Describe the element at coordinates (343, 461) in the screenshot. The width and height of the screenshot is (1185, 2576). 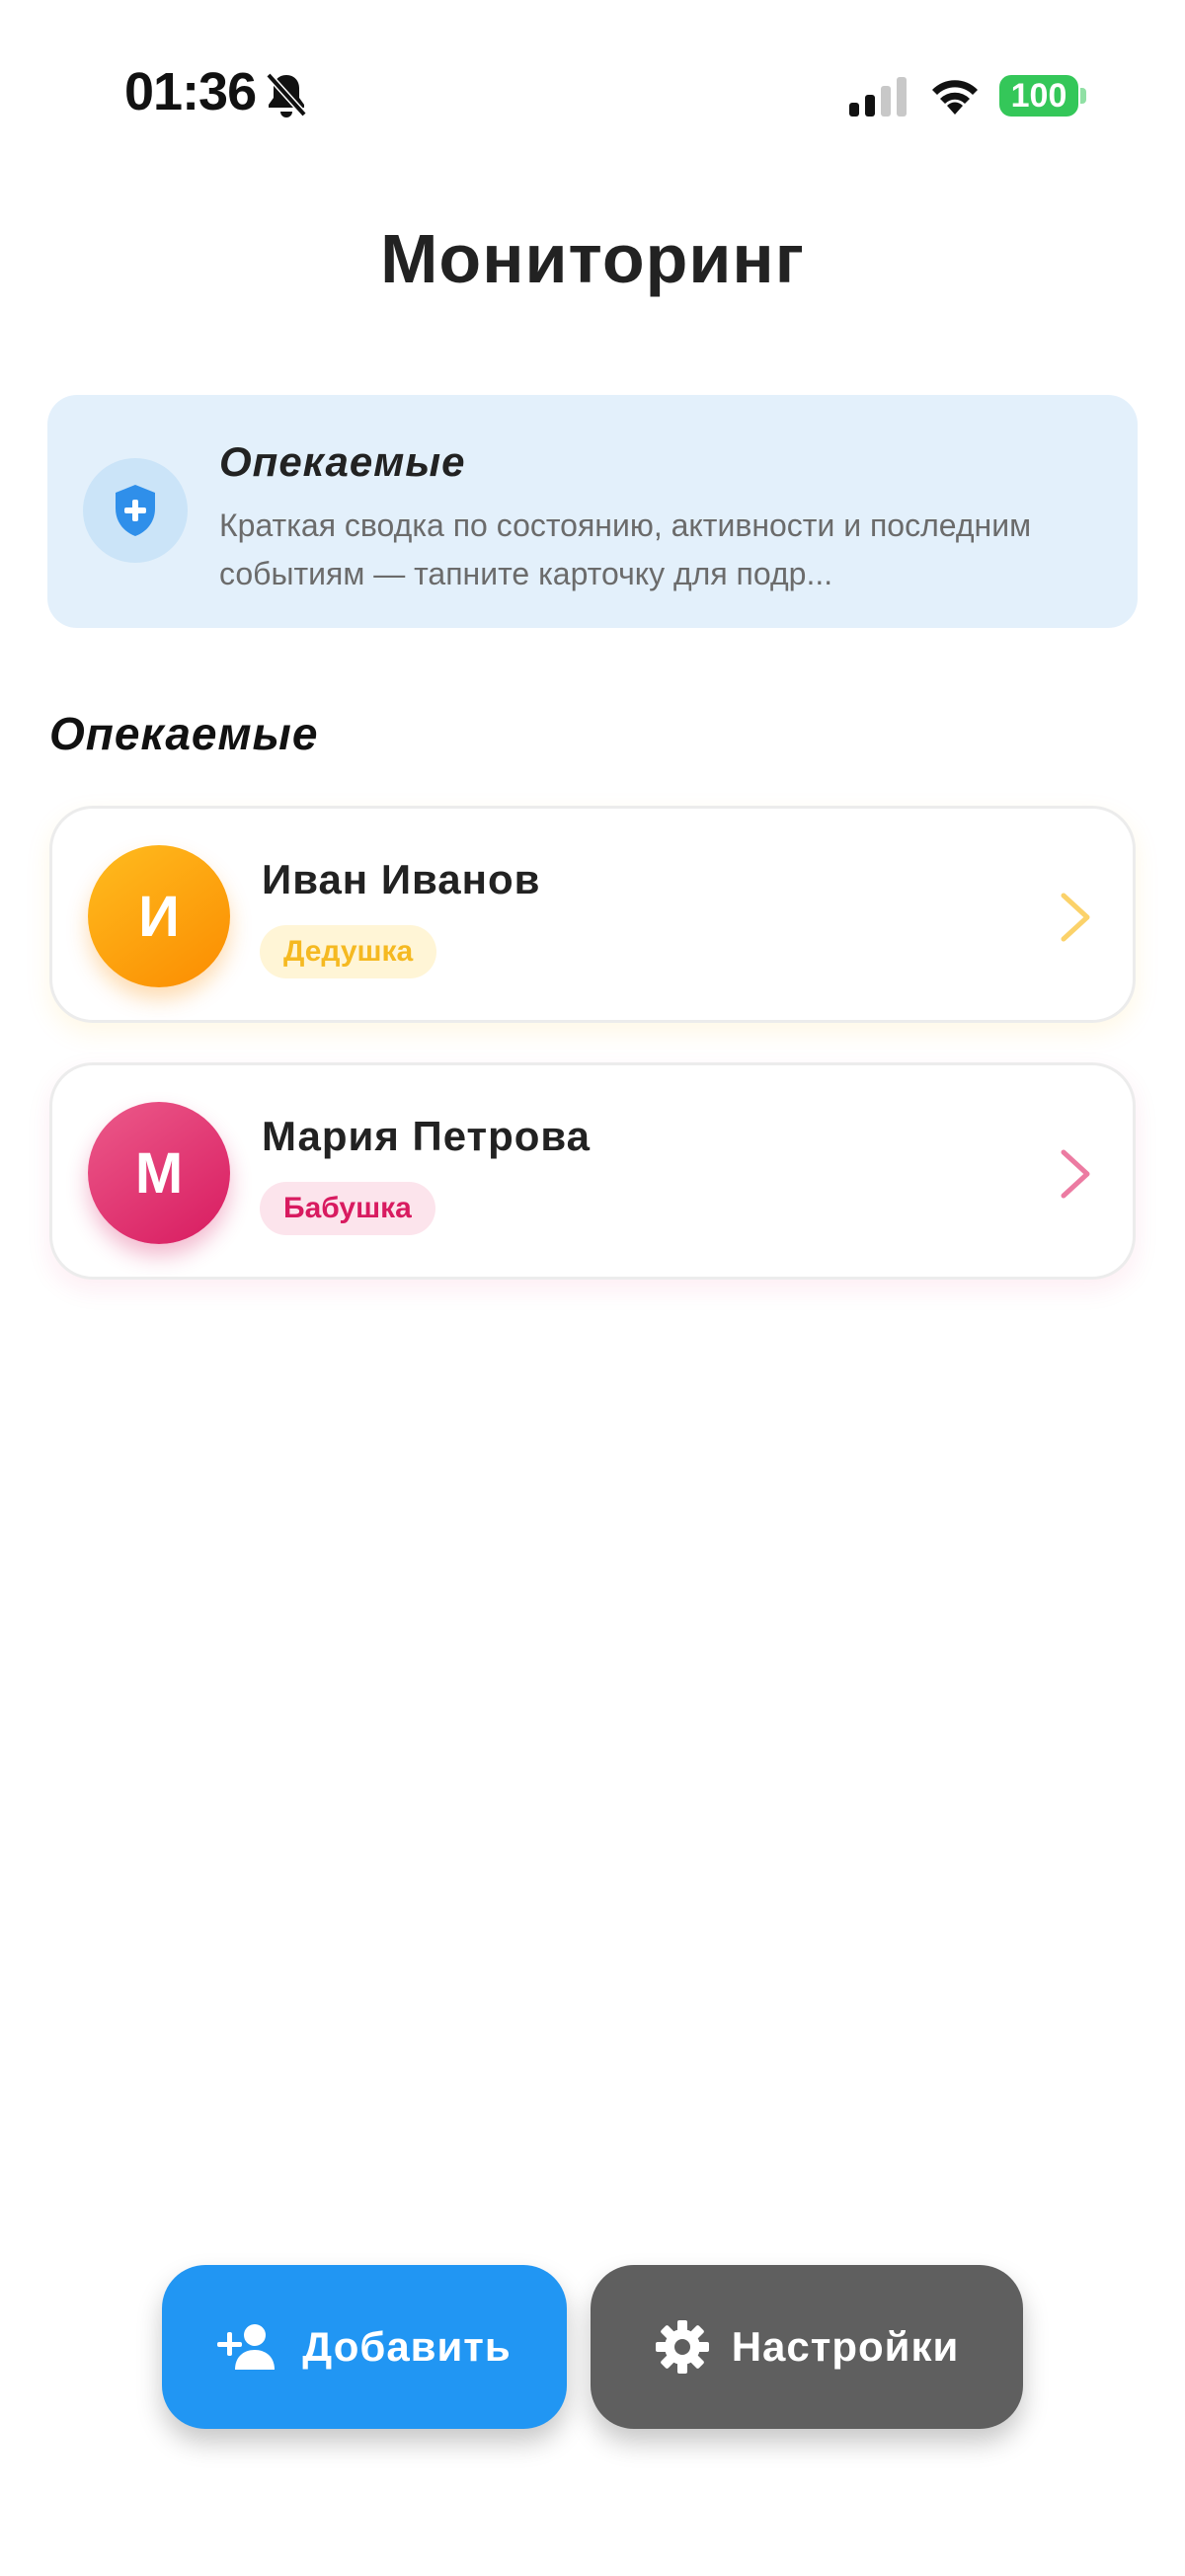
I see `info-card-title: Опекаемые` at that location.